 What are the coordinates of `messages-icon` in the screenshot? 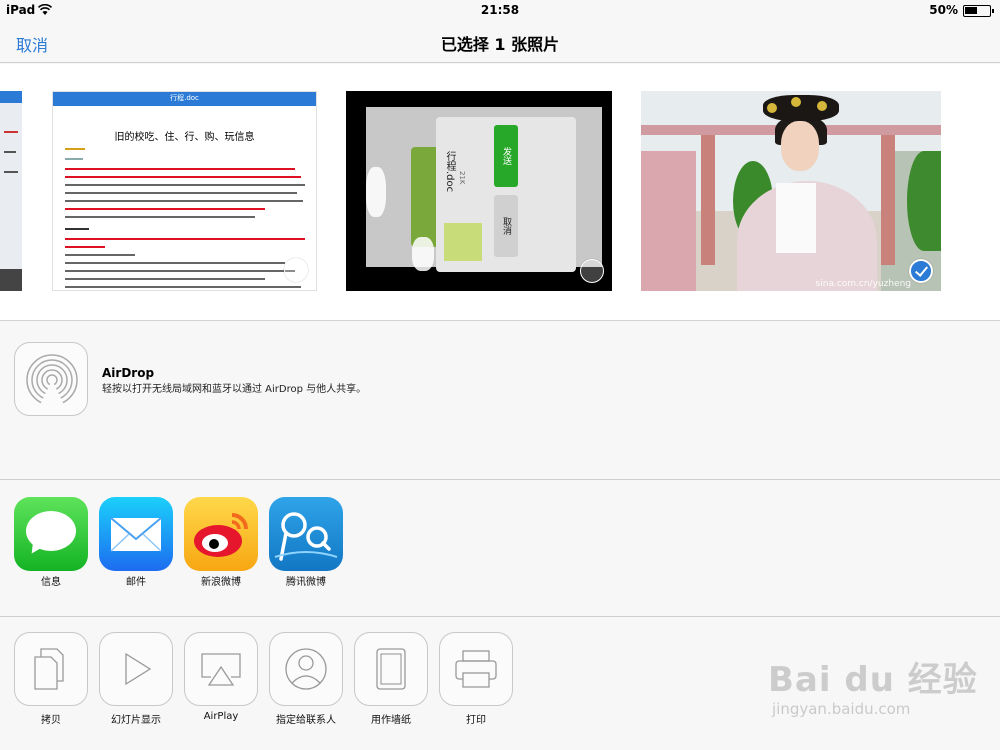 It's located at (51, 534).